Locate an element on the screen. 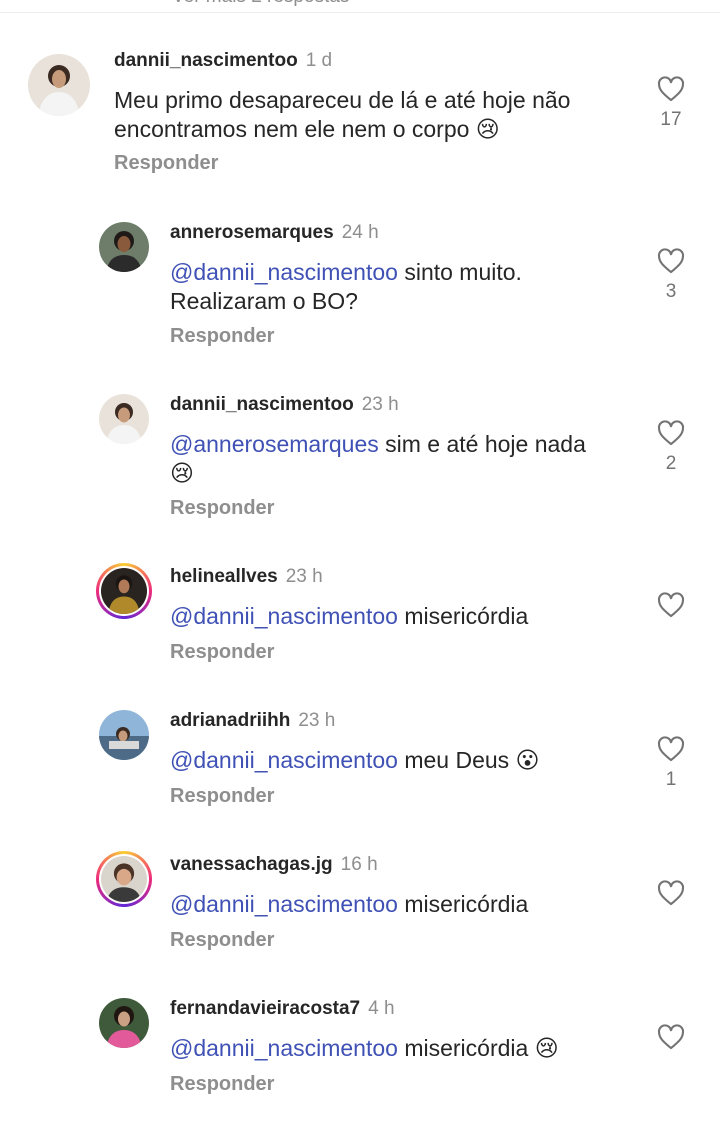  divider is located at coordinates (360, 12).